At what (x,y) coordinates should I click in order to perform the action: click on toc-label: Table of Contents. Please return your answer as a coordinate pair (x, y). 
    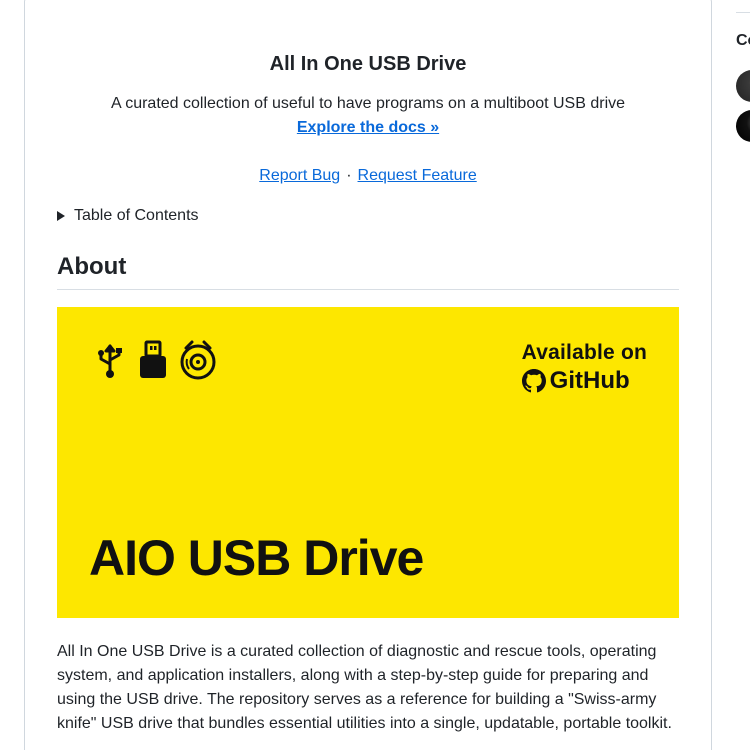
    Looking at the image, I should click on (136, 215).